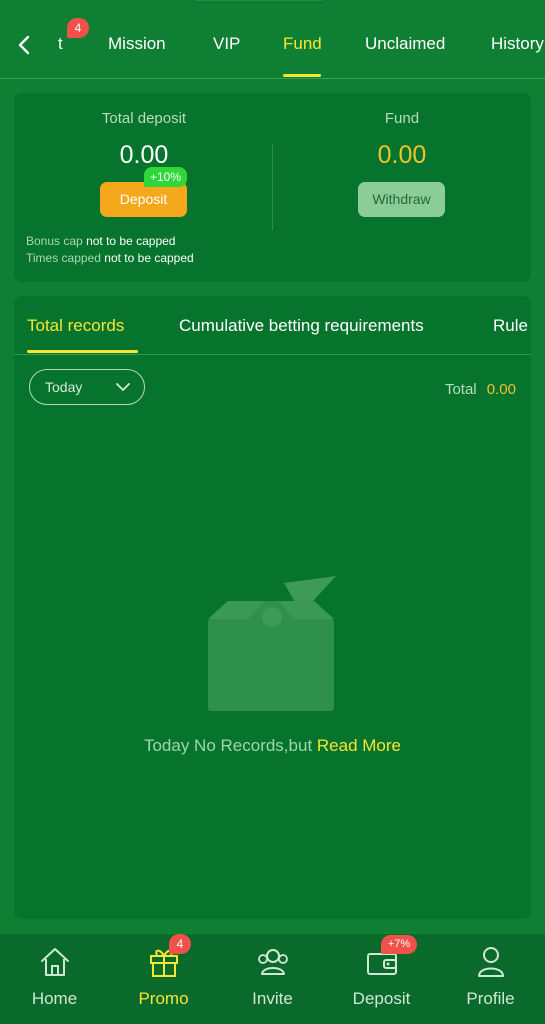  Describe the element at coordinates (54, 241) in the screenshot. I see `bonus-cap-label: Bonus cap` at that location.